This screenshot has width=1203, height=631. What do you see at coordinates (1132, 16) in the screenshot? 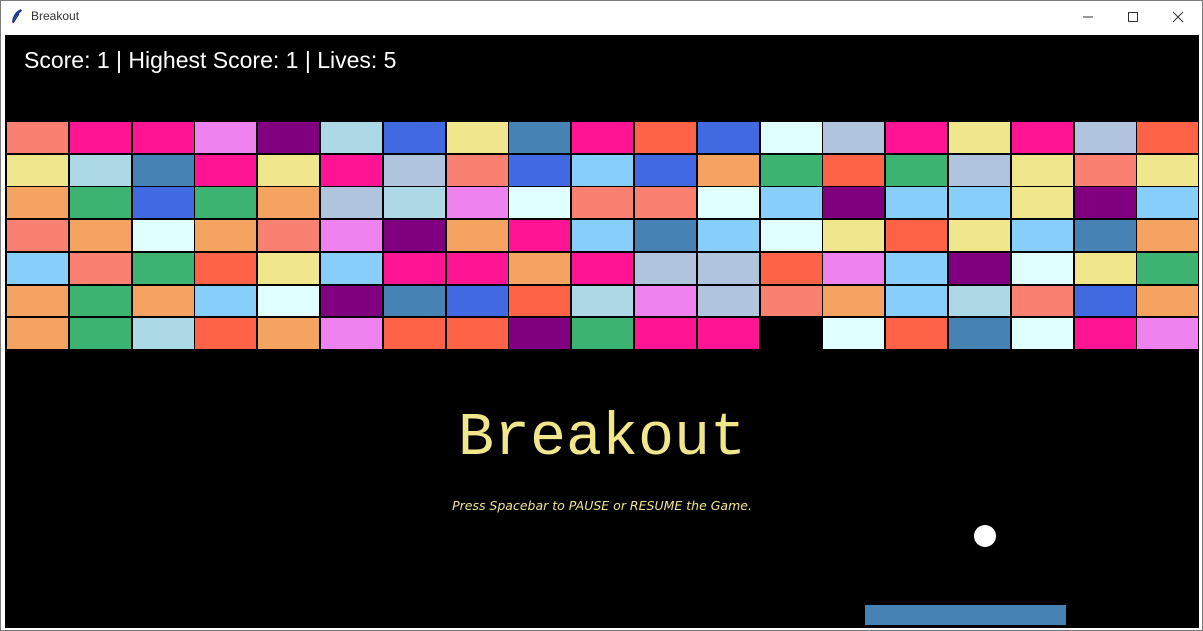
I see `maximize-button` at bounding box center [1132, 16].